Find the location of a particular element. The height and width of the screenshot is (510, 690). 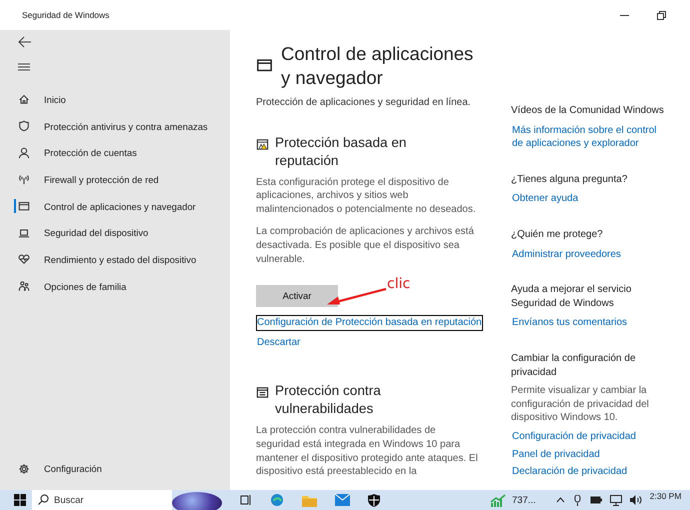

sidebar-item: Protección de cuentas is located at coordinates (115, 152).